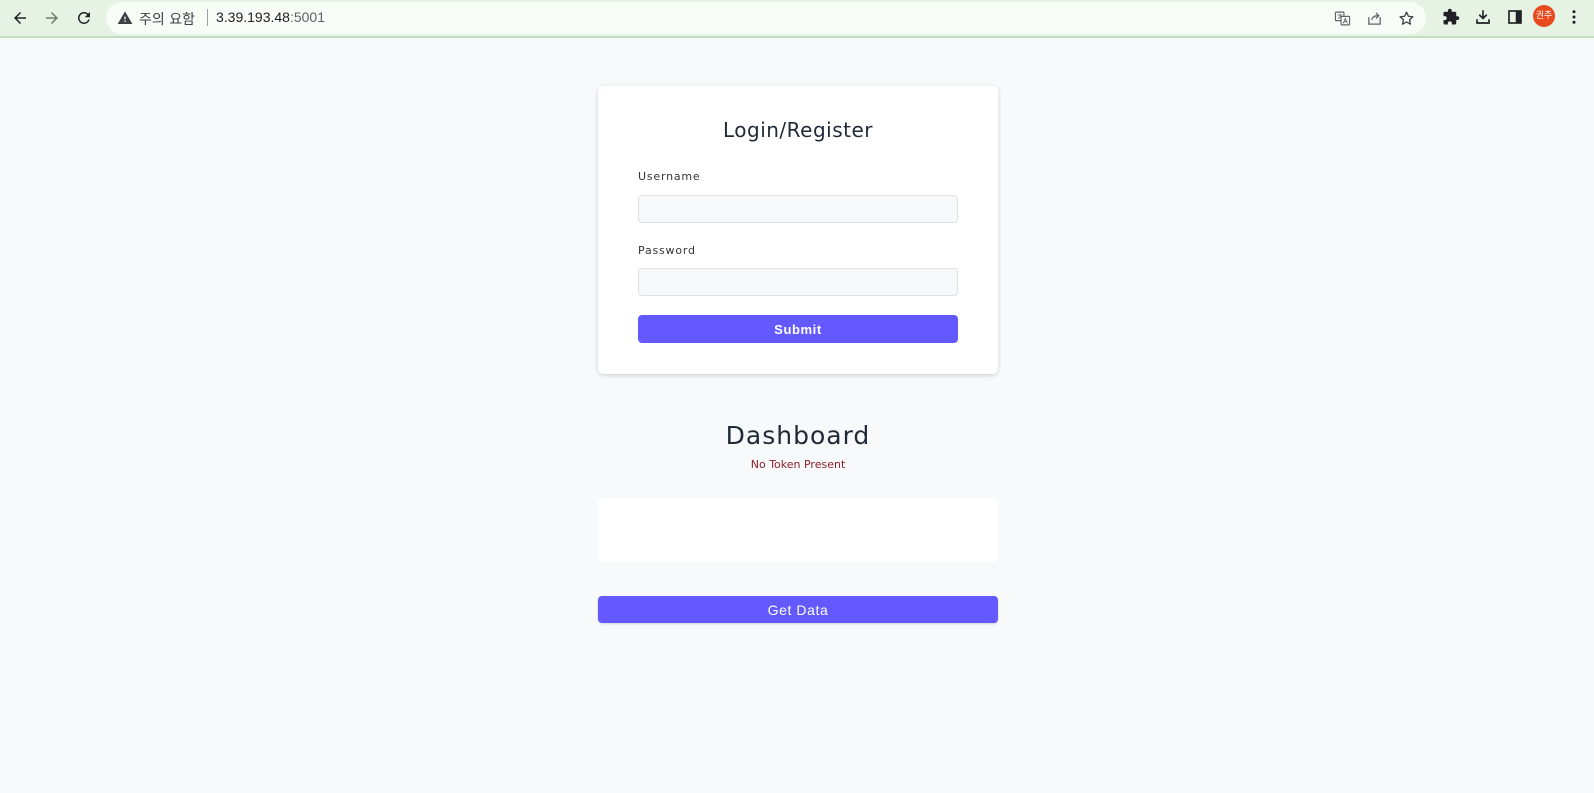 Image resolution: width=1594 pixels, height=793 pixels. What do you see at coordinates (307, 17) in the screenshot?
I see `url-port: :5001` at bounding box center [307, 17].